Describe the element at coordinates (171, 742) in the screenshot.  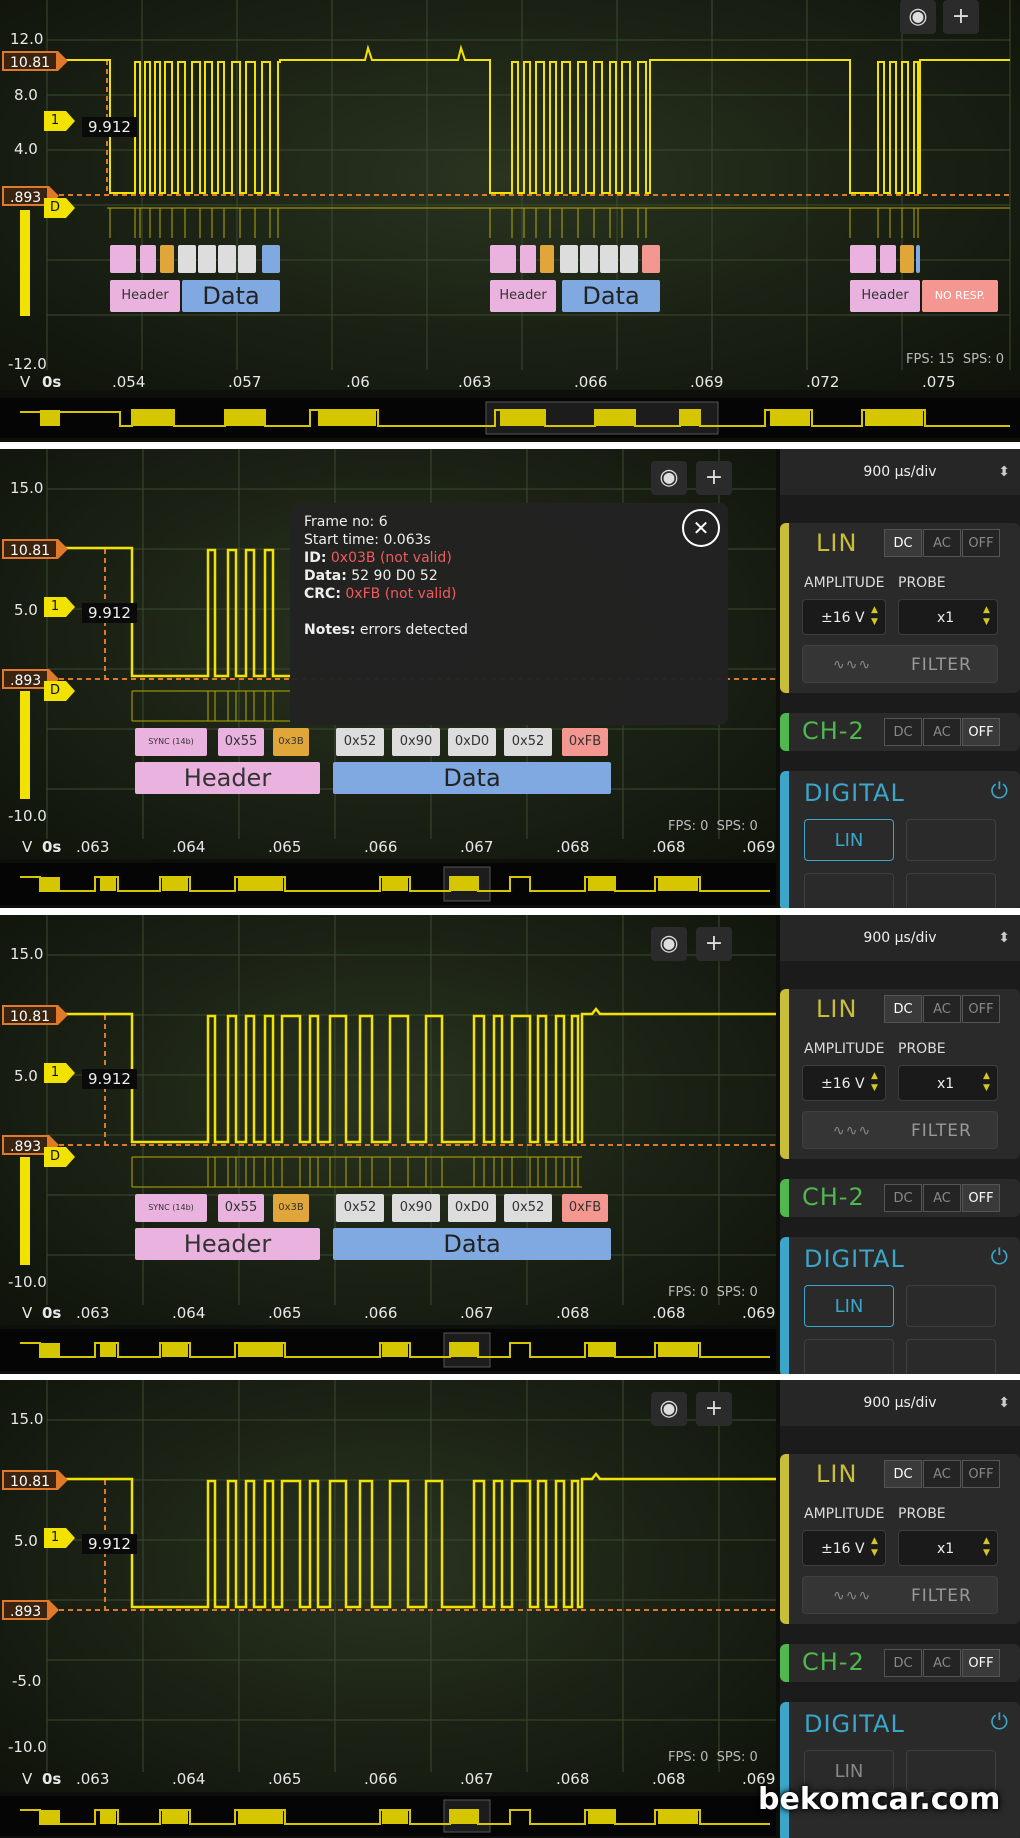
I see `decode-sync: SYNC (14b)` at that location.